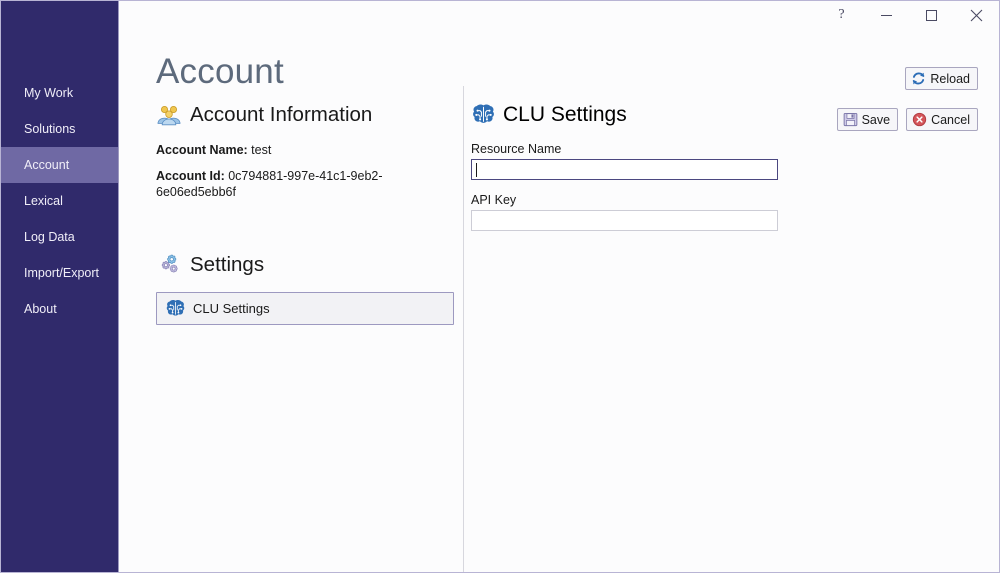 Image resolution: width=1000 pixels, height=573 pixels. I want to click on cancel-button: Cancel, so click(942, 119).